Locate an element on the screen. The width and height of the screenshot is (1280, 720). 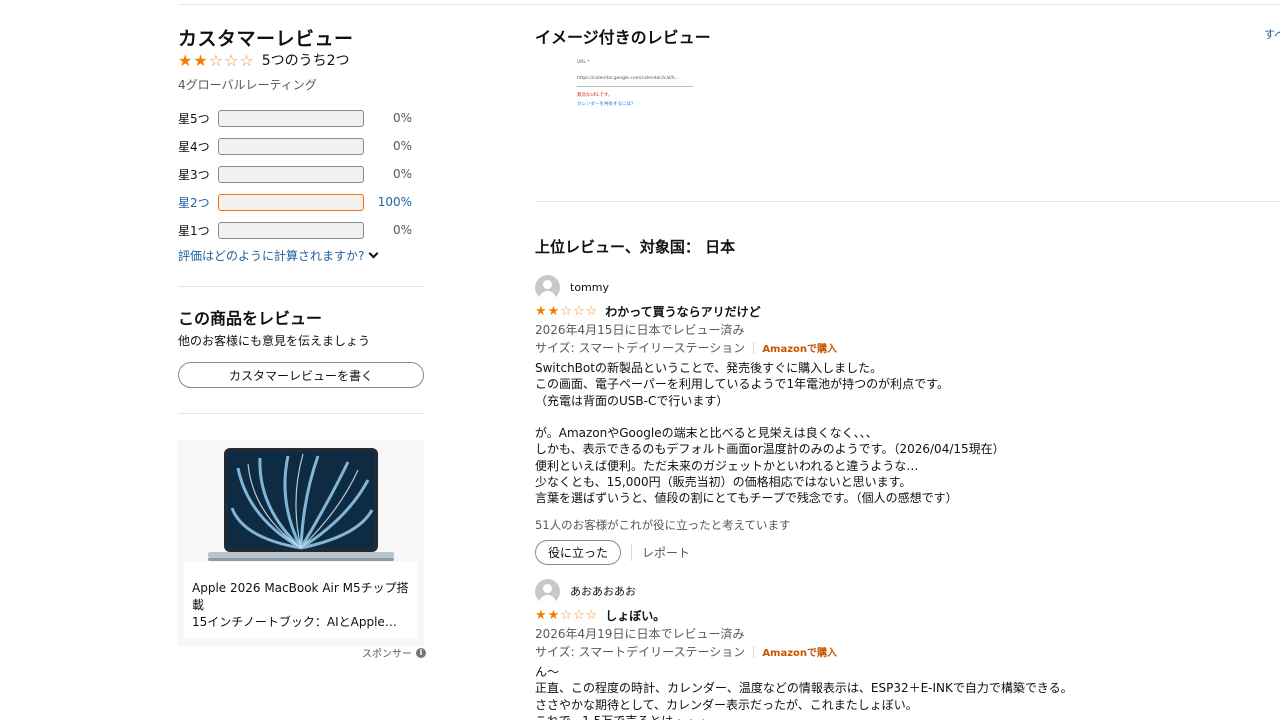
rating-histogram: 星5つ 0% 星4つ 0% 星3つ 0% 星2つ 100% 星1つ 0% is located at coordinates (301, 174).